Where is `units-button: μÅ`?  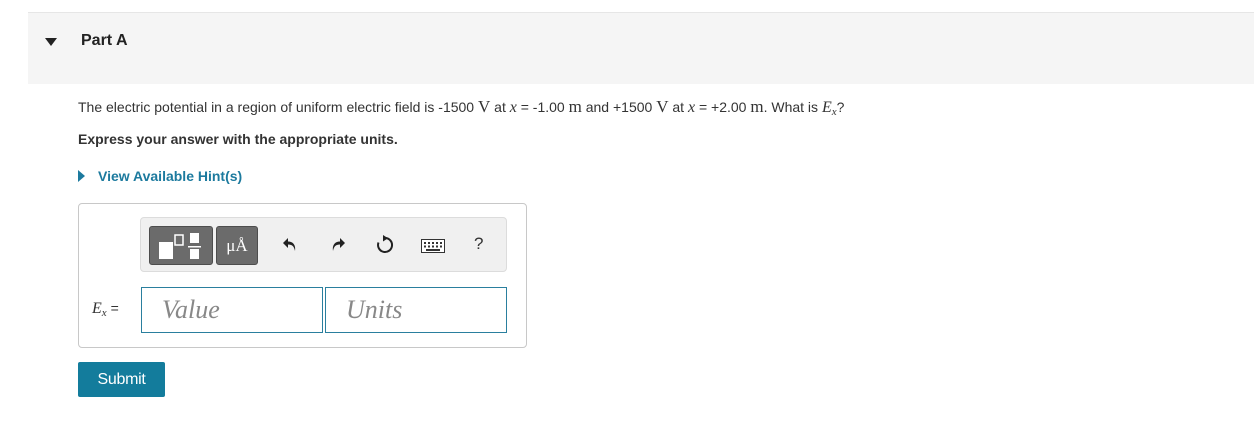
units-button: μÅ is located at coordinates (237, 245).